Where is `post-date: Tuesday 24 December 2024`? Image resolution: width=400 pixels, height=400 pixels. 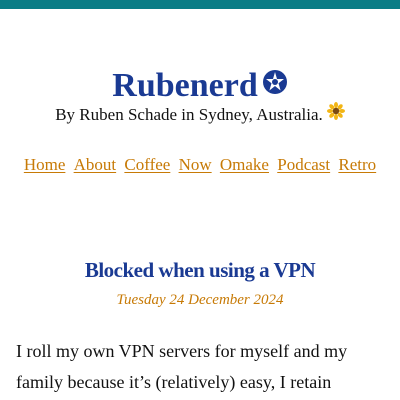 post-date: Tuesday 24 December 2024 is located at coordinates (200, 300).